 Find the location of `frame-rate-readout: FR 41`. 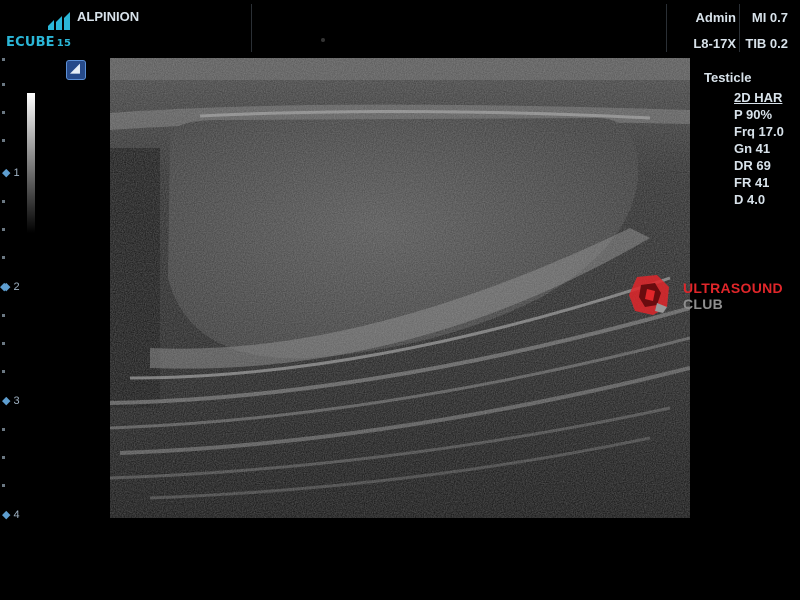

frame-rate-readout: FR 41 is located at coordinates (752, 182).